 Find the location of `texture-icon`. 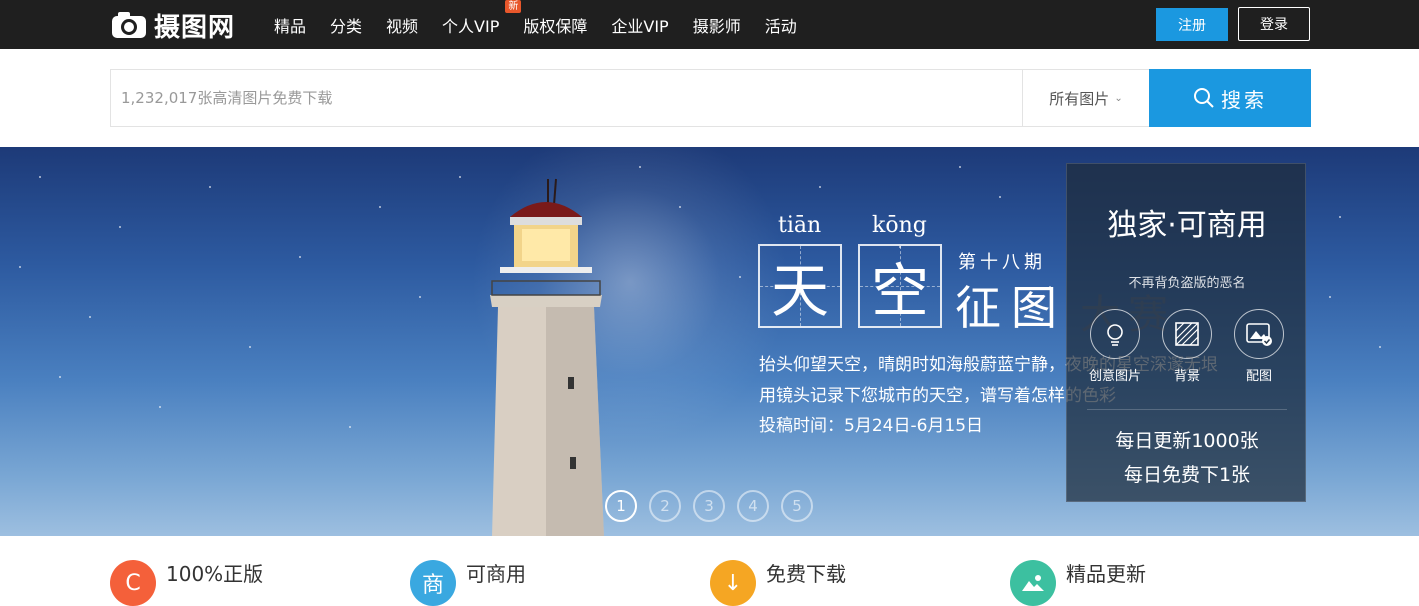

texture-icon is located at coordinates (1187, 334).